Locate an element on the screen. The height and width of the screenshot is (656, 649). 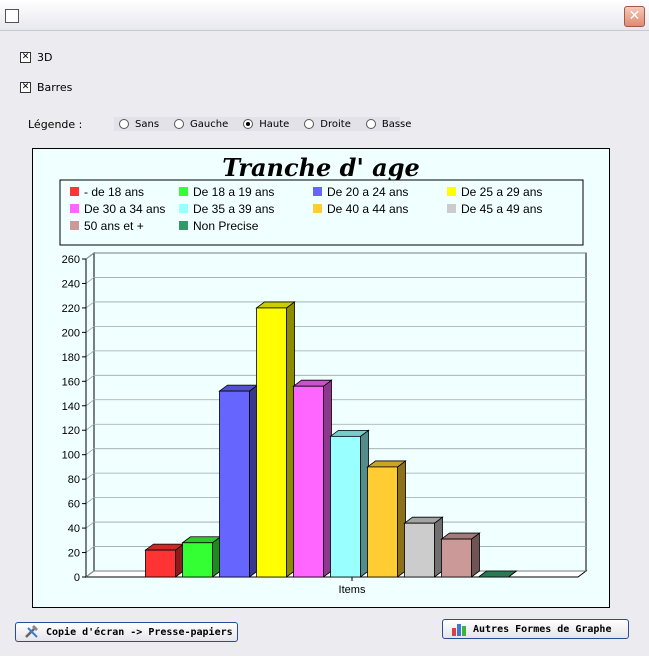
y-tick-label: 140 is located at coordinates (71, 407).